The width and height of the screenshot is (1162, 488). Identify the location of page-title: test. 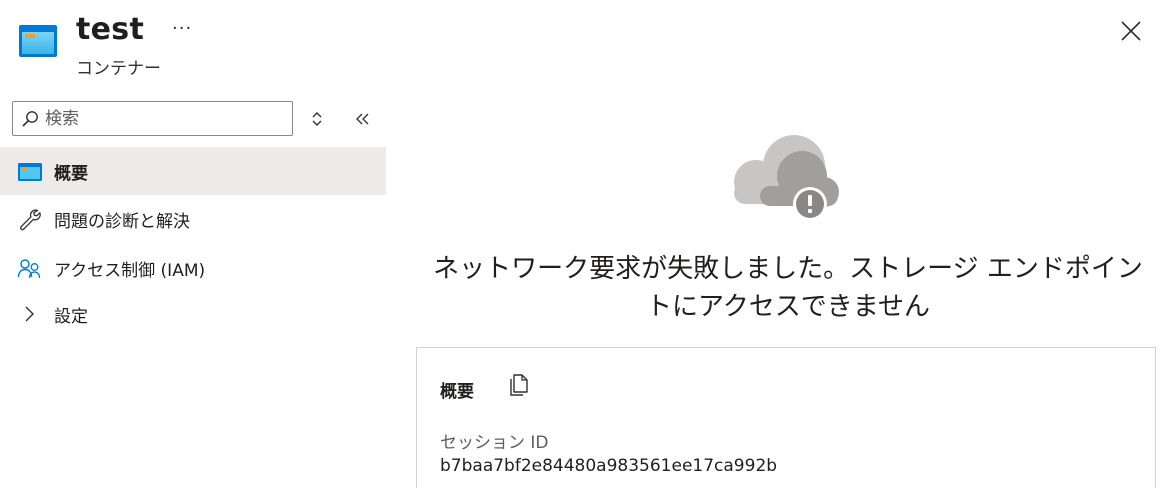
(110, 29).